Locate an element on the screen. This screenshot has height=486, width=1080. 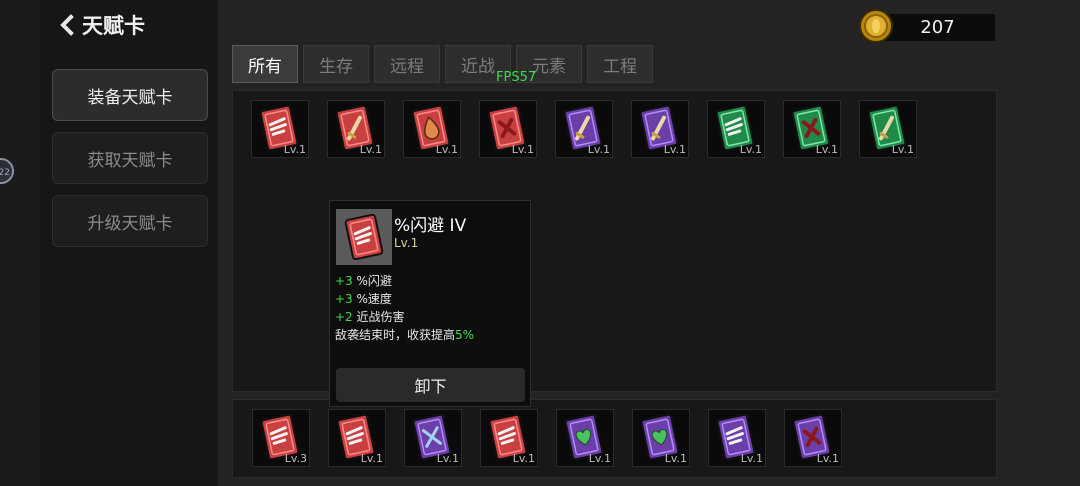
stat-label: 近战伤害 is located at coordinates (378, 317).